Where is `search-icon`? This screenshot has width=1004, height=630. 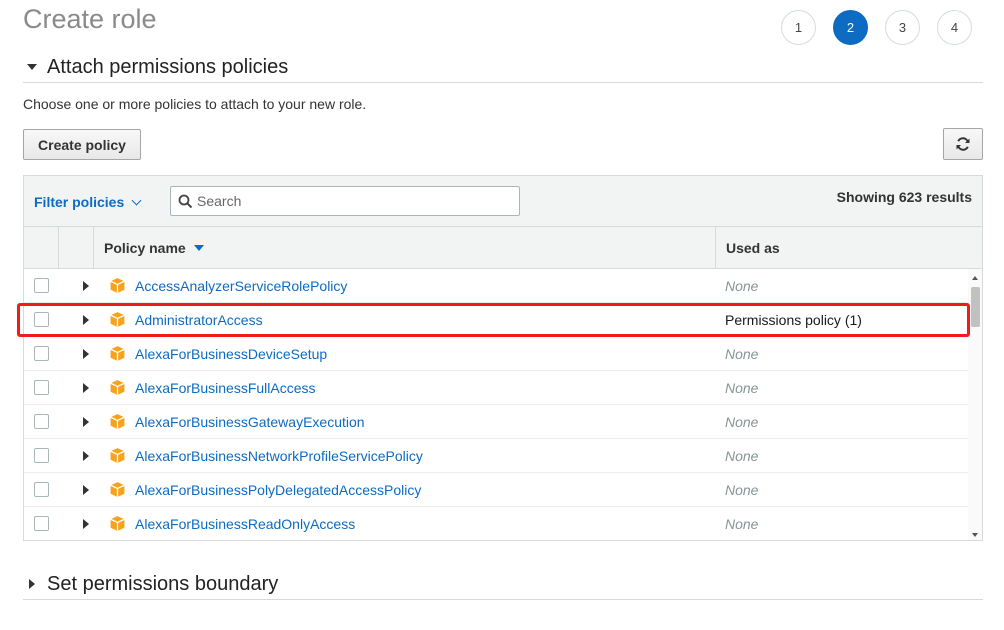 search-icon is located at coordinates (185, 201).